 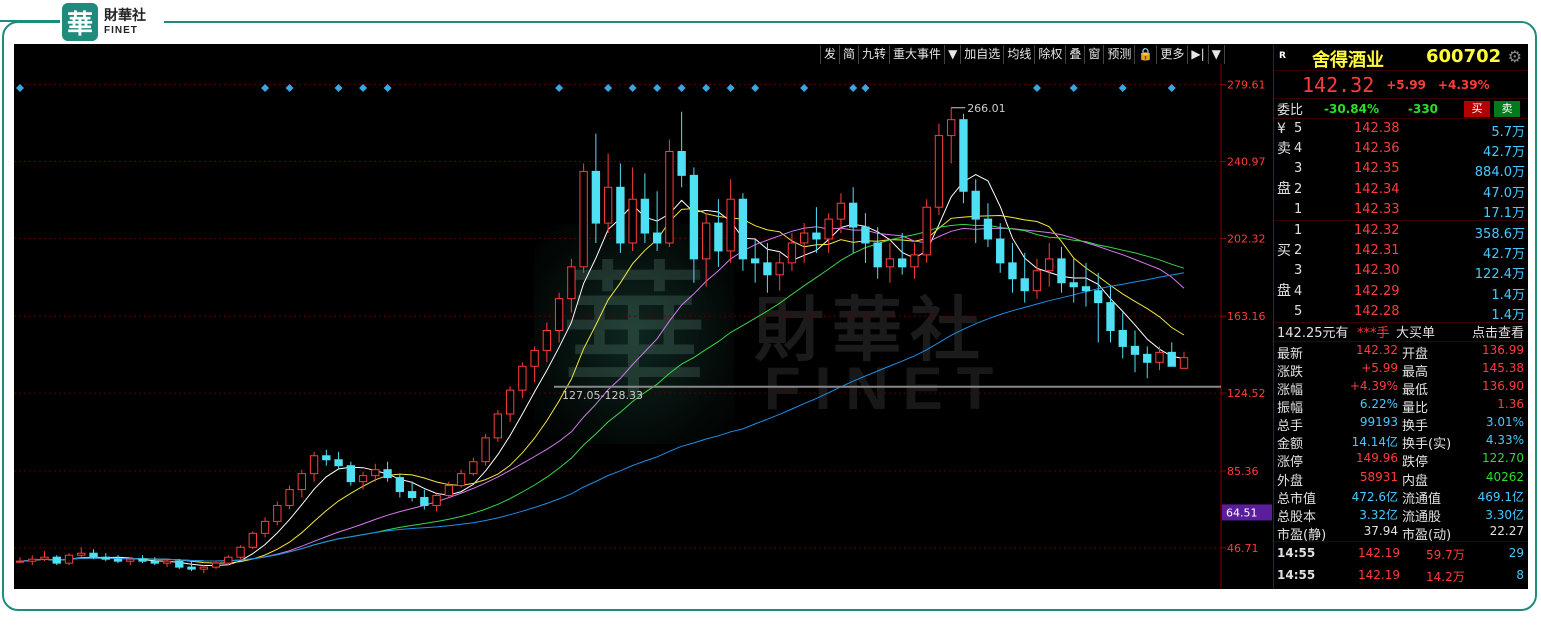 I want to click on notice-view-link: 点击查看, so click(x=1498, y=331).